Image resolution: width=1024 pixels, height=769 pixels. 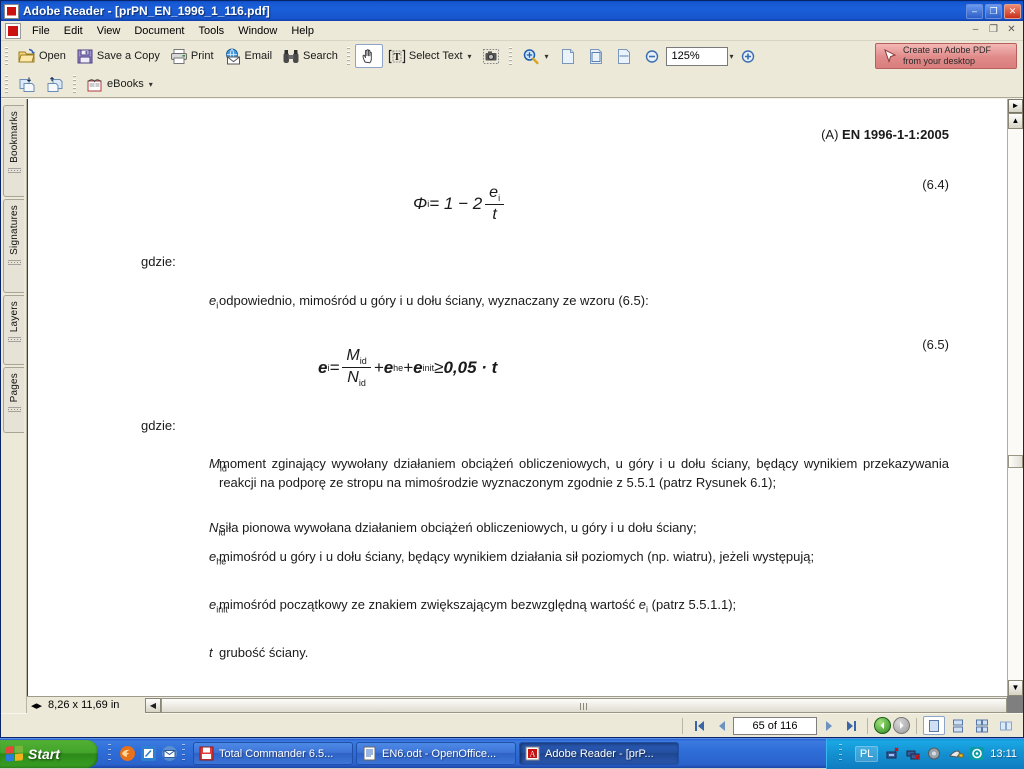 What do you see at coordinates (1015, 121) in the screenshot?
I see `scroll-up-arrow: ▲` at bounding box center [1015, 121].